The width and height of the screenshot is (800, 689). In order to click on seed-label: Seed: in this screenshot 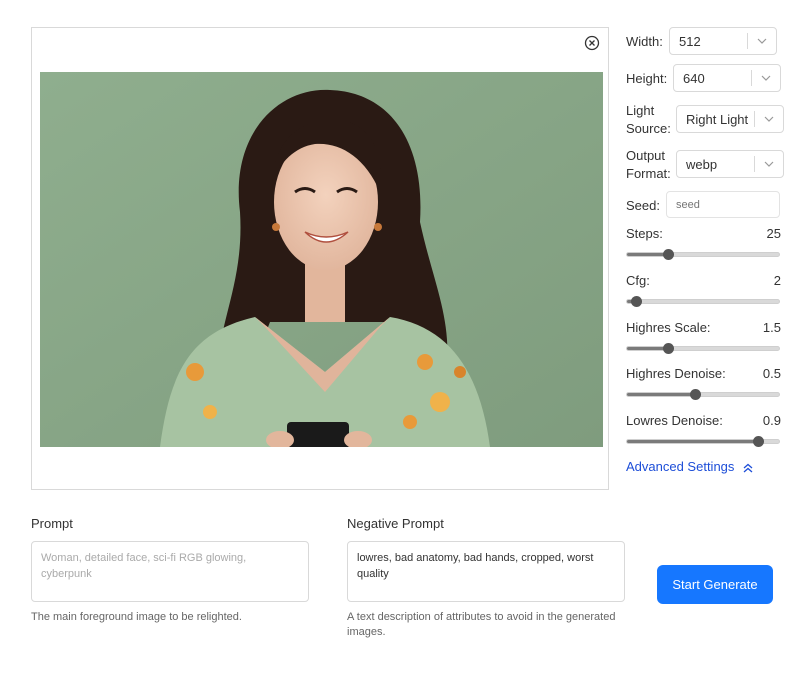, I will do `click(643, 205)`.